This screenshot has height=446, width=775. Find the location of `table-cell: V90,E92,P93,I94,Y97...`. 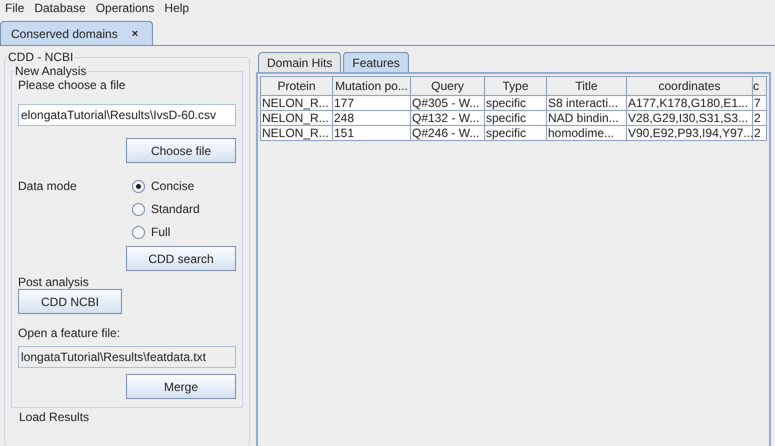

table-cell: V90,E92,P93,I94,Y97... is located at coordinates (689, 133).